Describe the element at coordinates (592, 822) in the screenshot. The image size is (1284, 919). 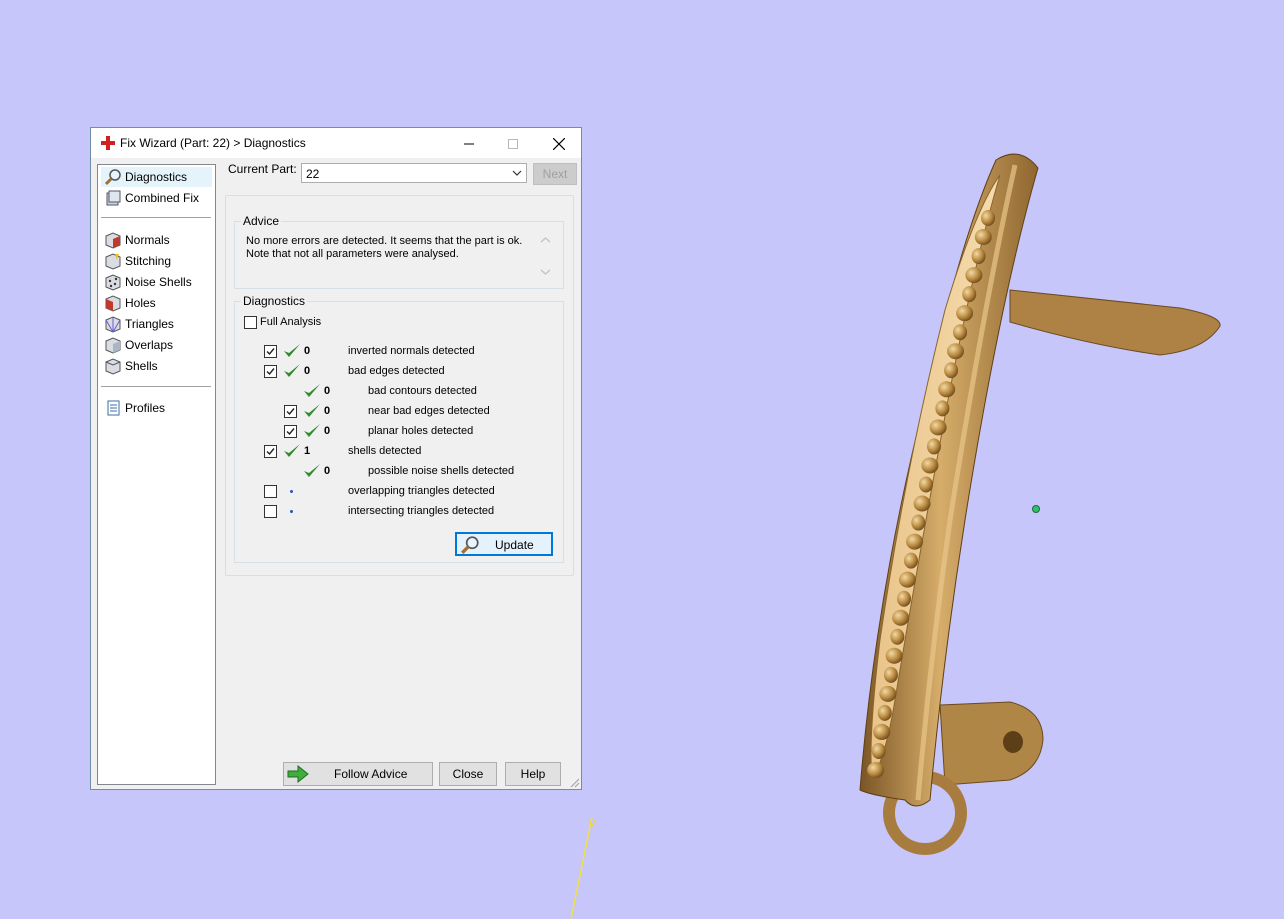
I see `y-axis-label: y` at that location.